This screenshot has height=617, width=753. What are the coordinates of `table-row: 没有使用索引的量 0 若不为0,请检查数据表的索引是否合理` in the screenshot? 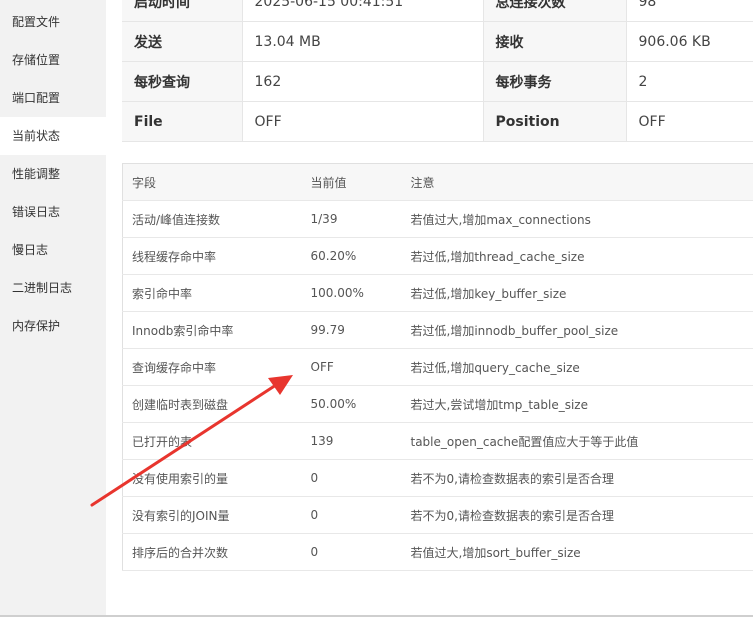 It's located at (437, 478).